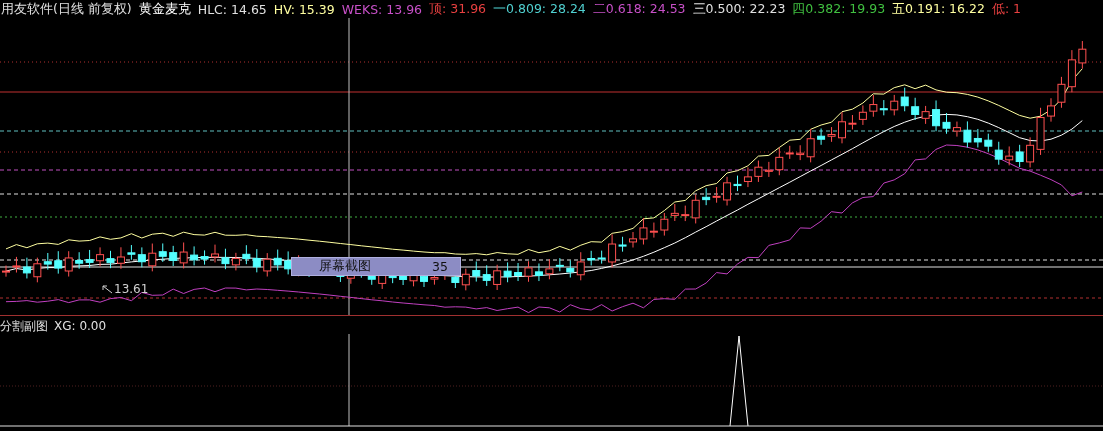 Image resolution: width=1103 pixels, height=431 pixels. What do you see at coordinates (539, 9) in the screenshot?
I see `legend-value: 一0.809: 28.24` at bounding box center [539, 9].